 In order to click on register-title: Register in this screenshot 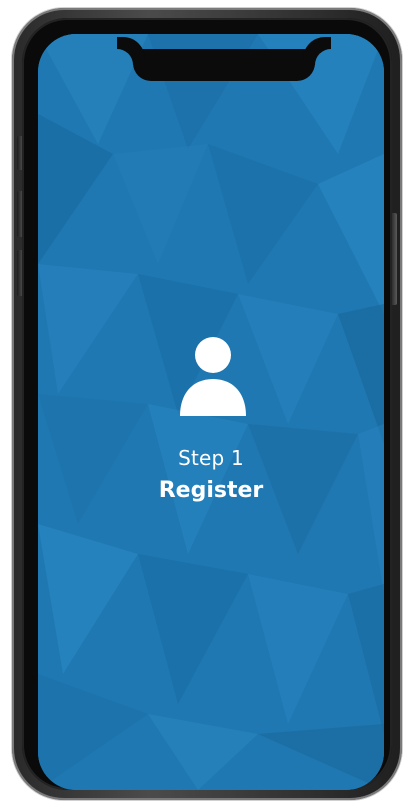, I will do `click(211, 490)`.